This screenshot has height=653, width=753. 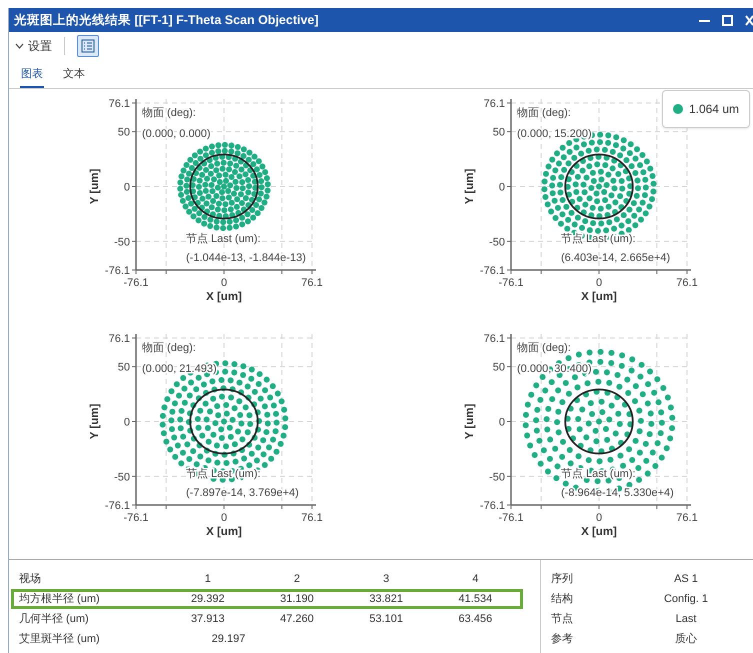 What do you see at coordinates (686, 579) in the screenshot?
I see `info-value: AS 1` at bounding box center [686, 579].